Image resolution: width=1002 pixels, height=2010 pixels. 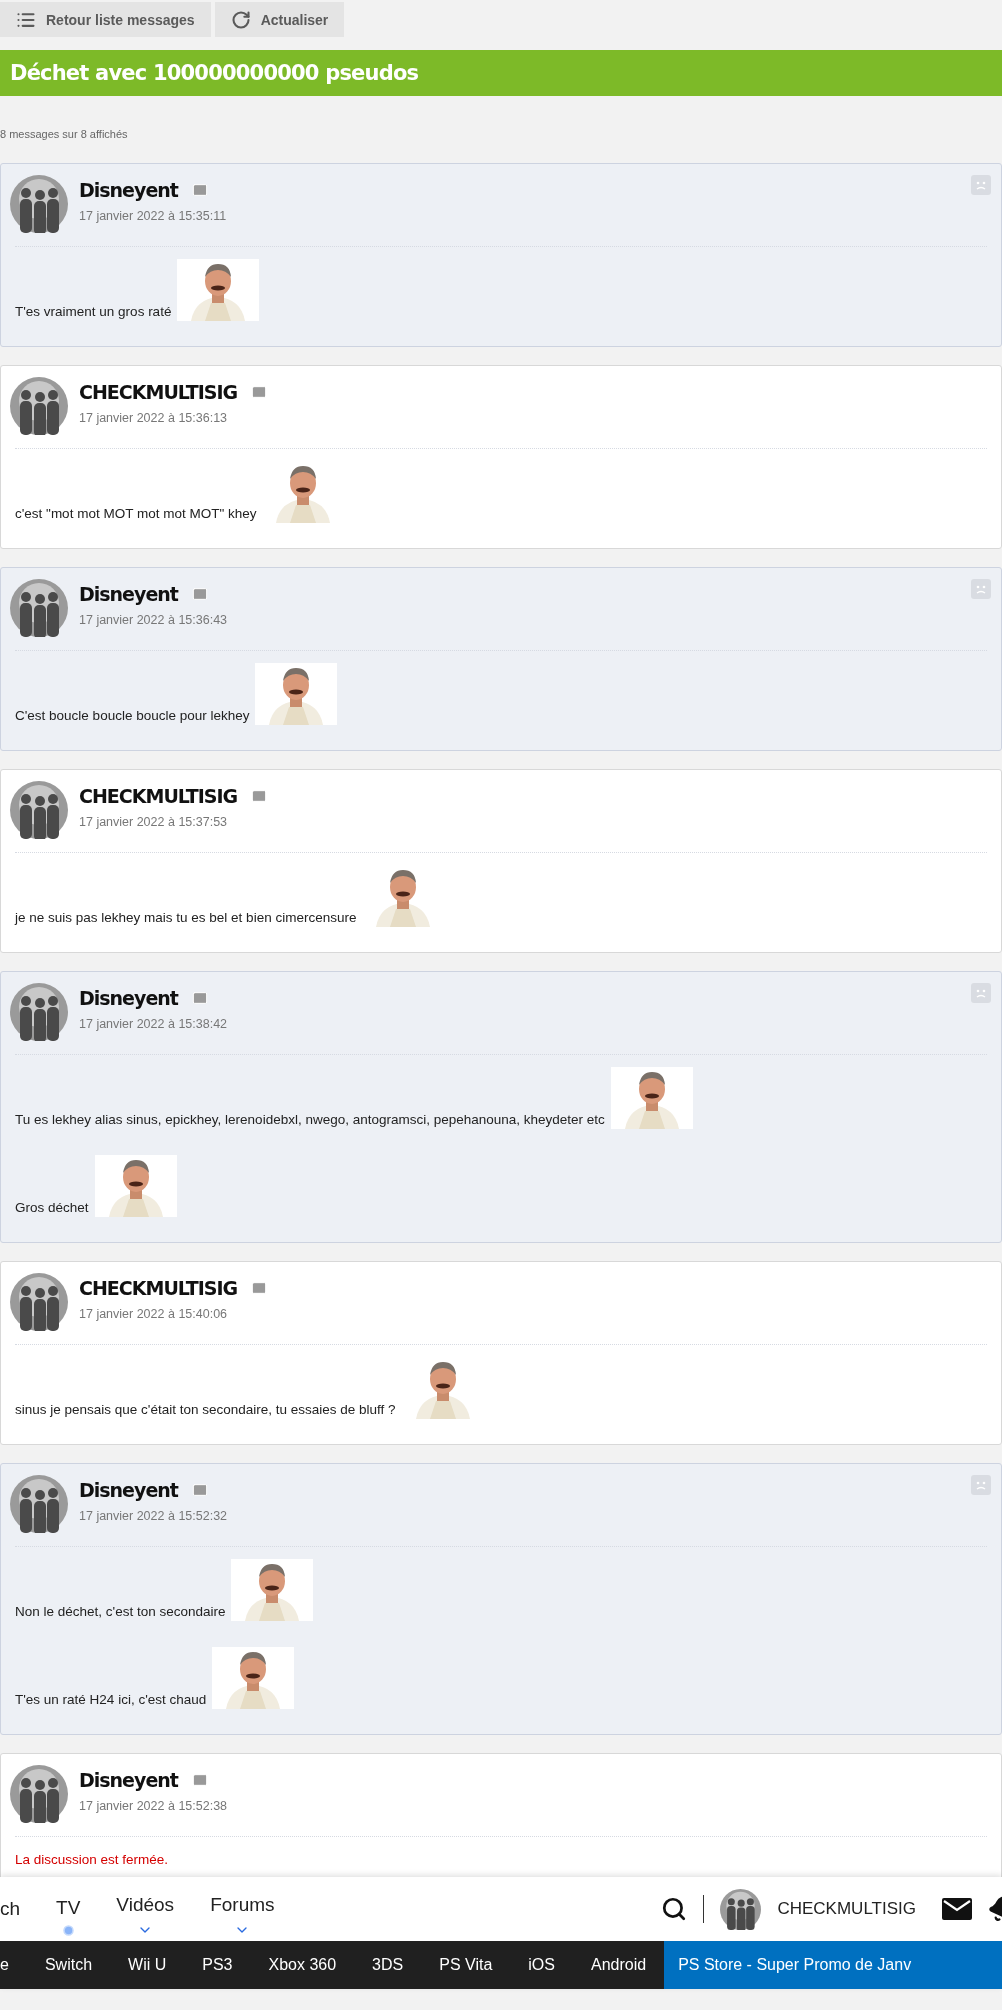 What do you see at coordinates (111, 1700) in the screenshot?
I see `message-text: T'es un raté H24 ici, c'est chaud` at bounding box center [111, 1700].